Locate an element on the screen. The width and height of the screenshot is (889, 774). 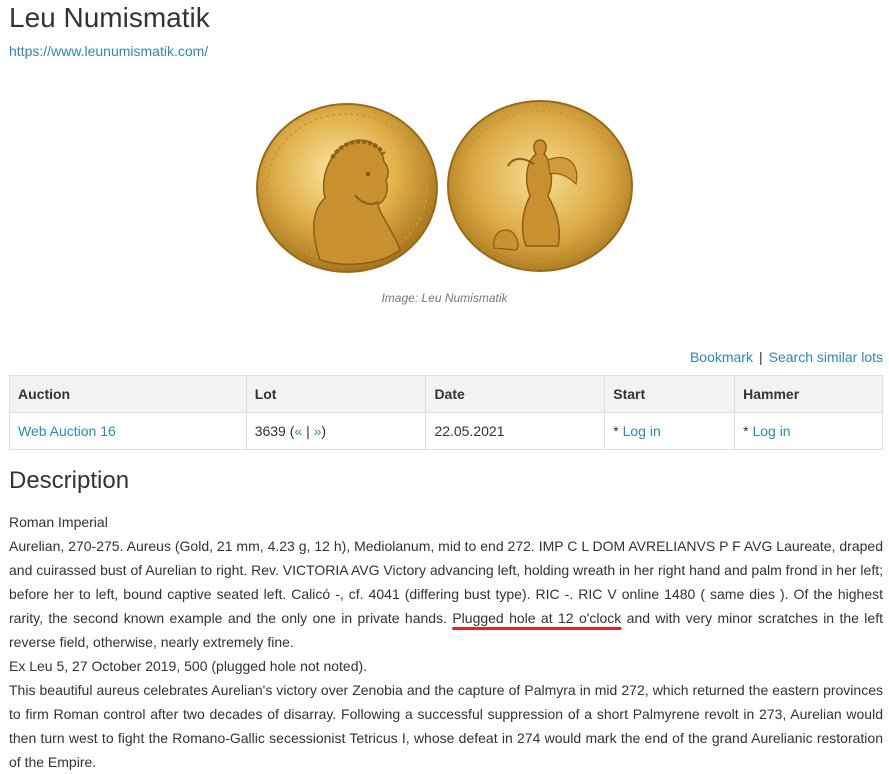
next-lot-link: » is located at coordinates (318, 431).